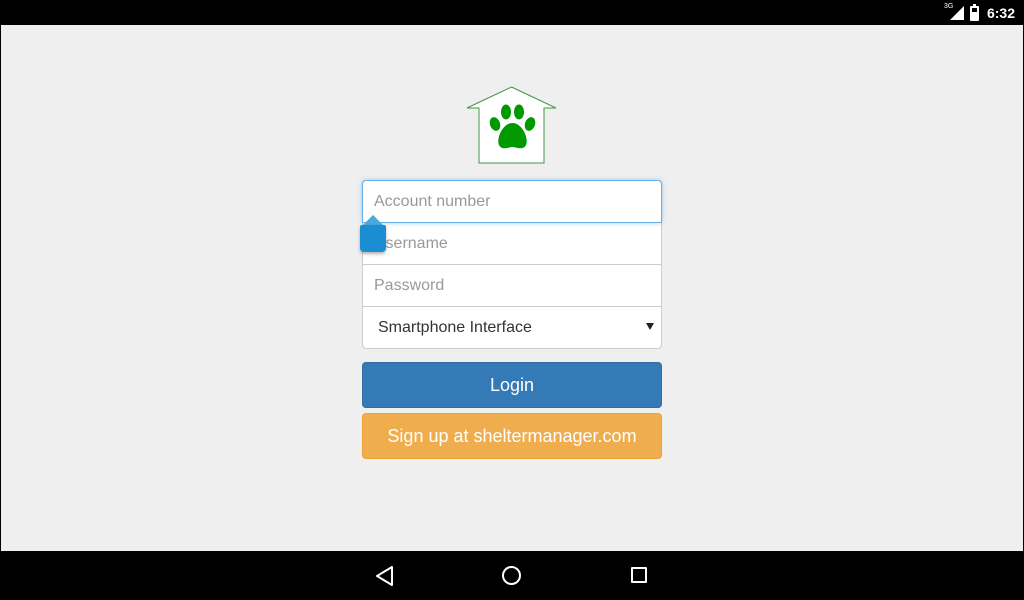 Image resolution: width=1024 pixels, height=600 pixels. I want to click on status-bar: 3G 6:32, so click(512, 13).